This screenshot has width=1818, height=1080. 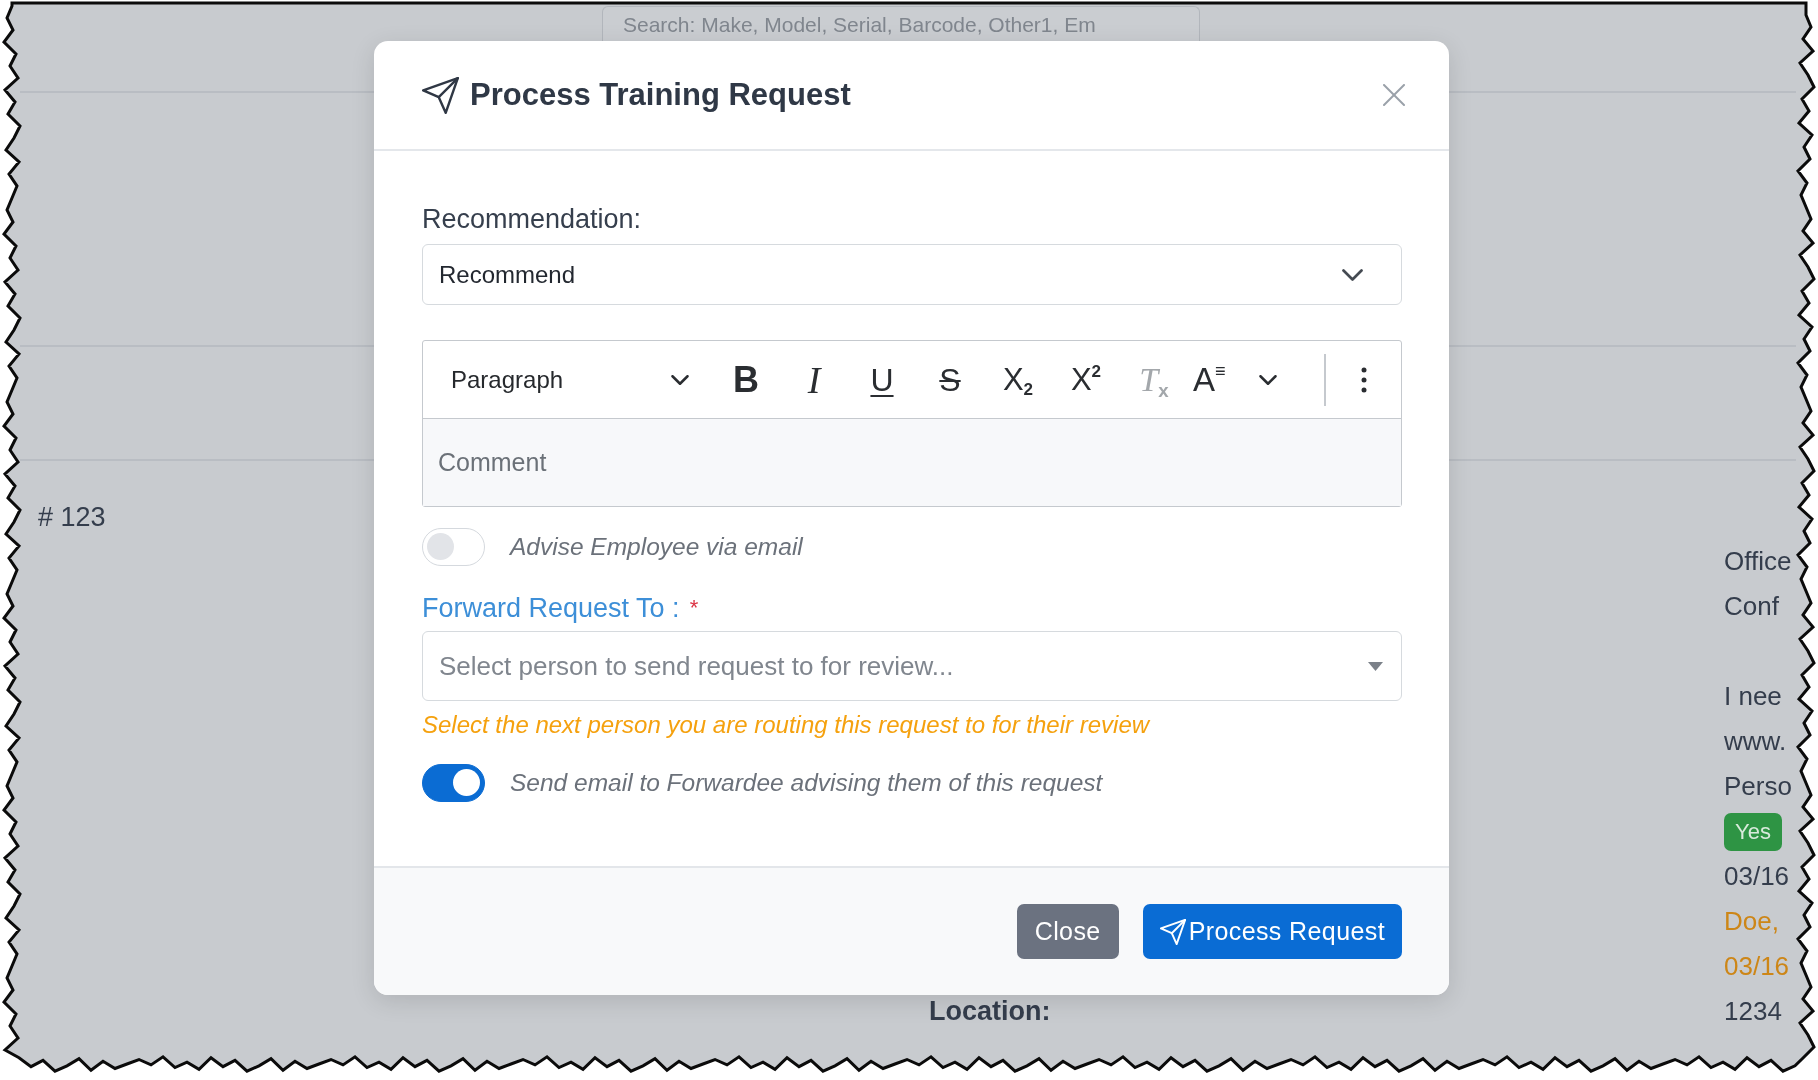 What do you see at coordinates (1755, 741) in the screenshot?
I see `detail-text: www.` at bounding box center [1755, 741].